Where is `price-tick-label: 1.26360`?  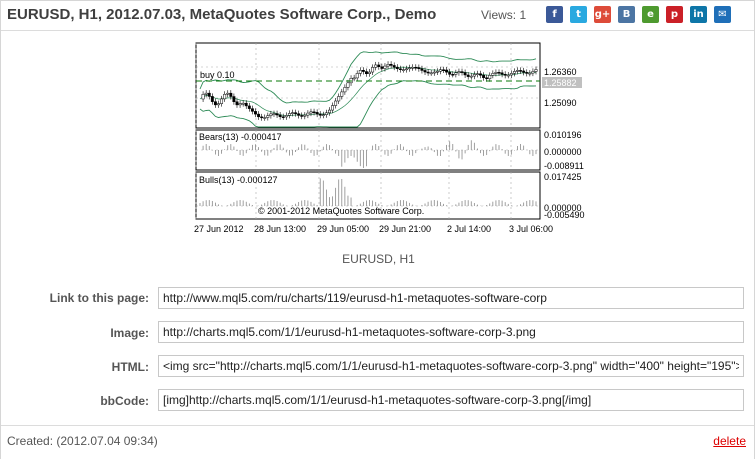
price-tick-label: 1.26360 is located at coordinates (560, 72).